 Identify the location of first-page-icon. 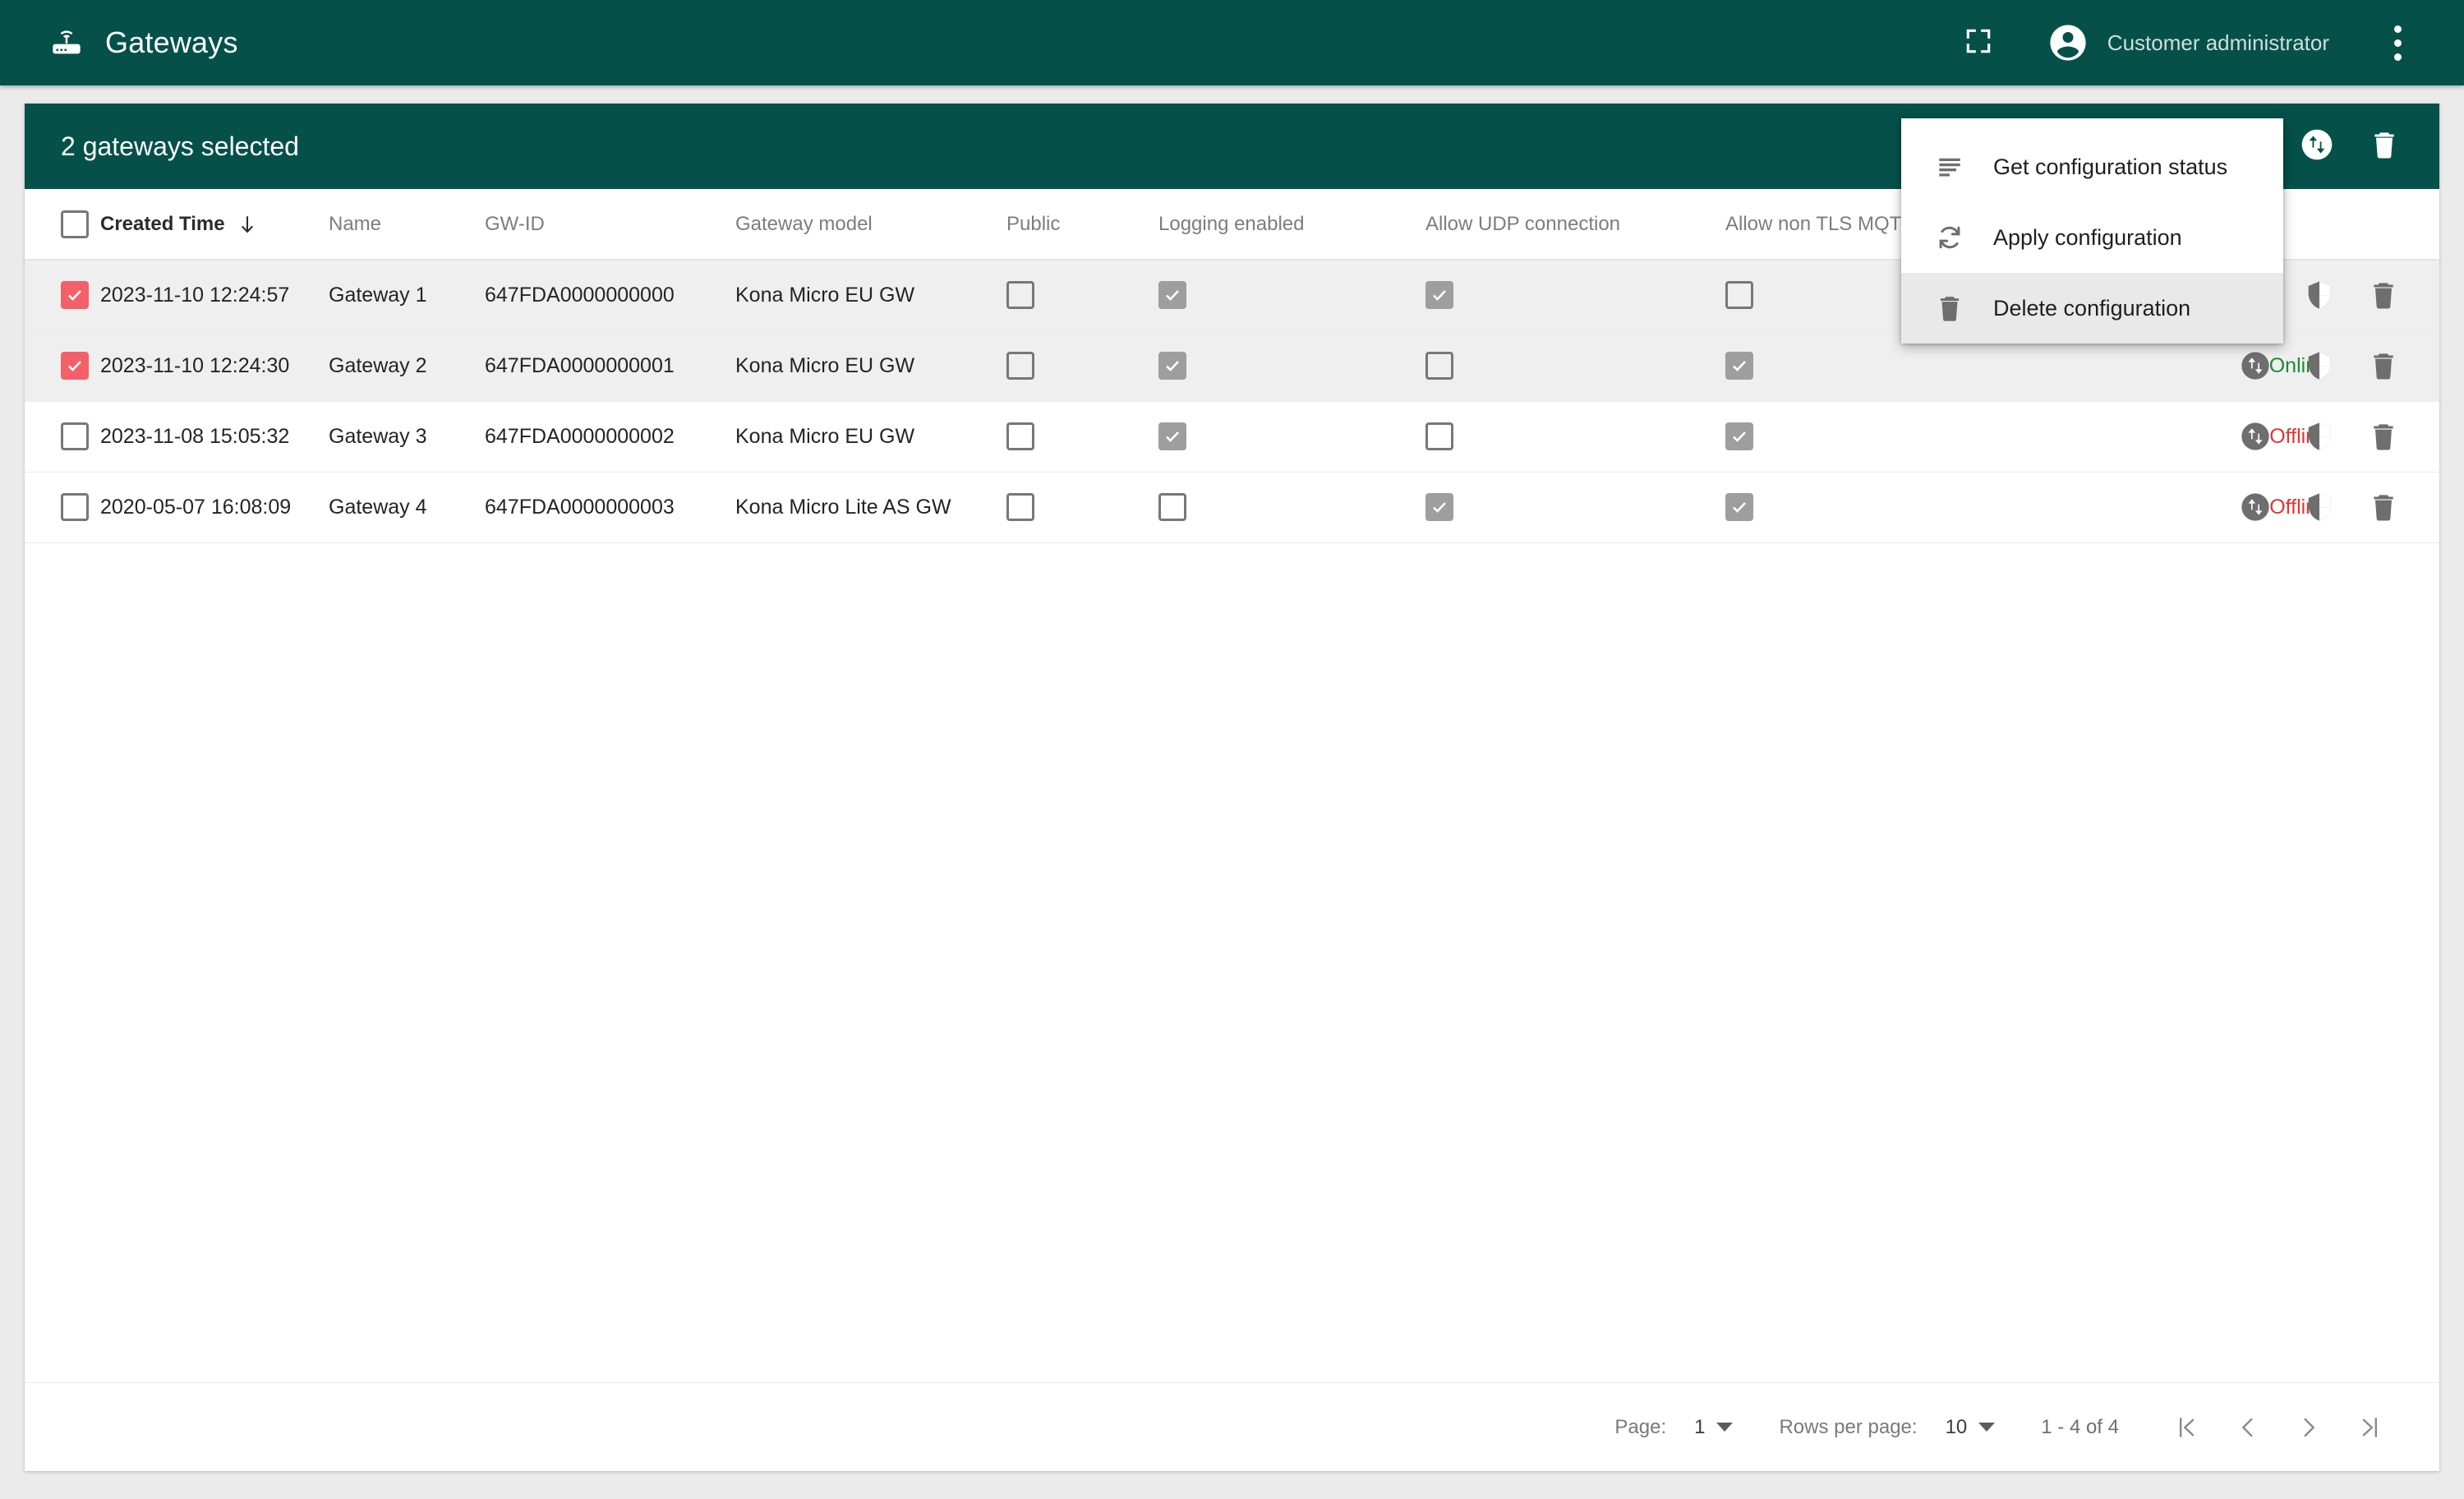
(2187, 1427).